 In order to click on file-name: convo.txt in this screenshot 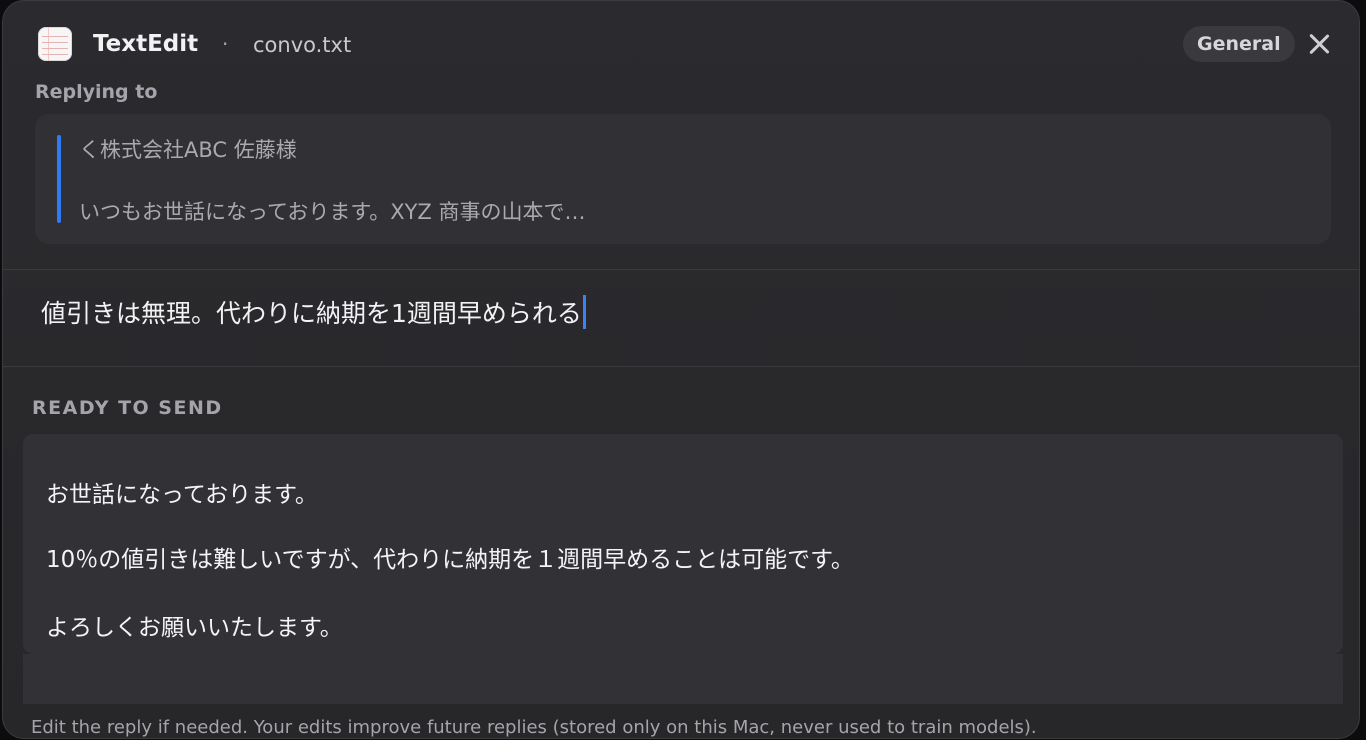, I will do `click(302, 45)`.